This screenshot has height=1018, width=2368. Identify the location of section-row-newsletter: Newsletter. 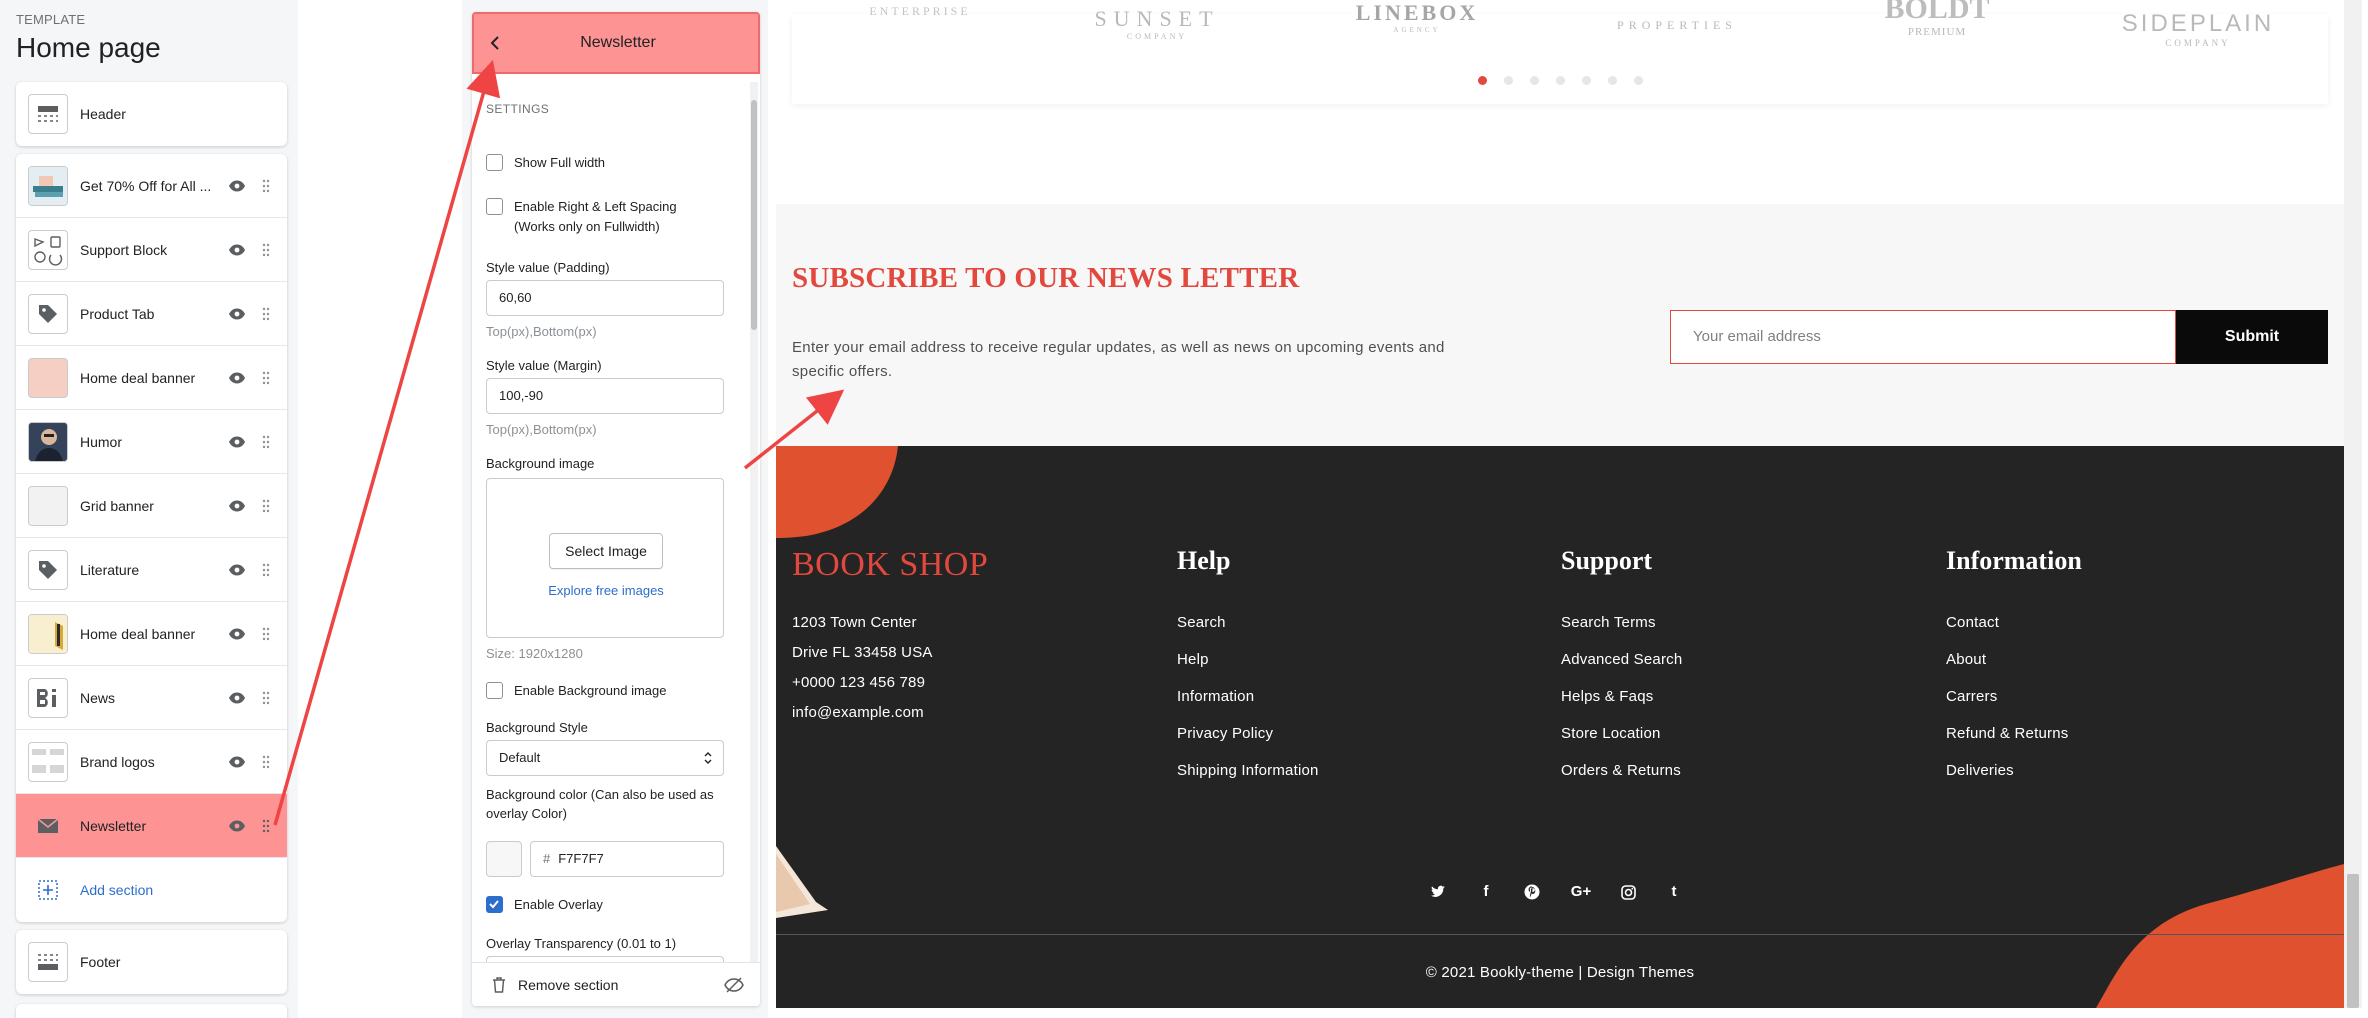
(151, 826).